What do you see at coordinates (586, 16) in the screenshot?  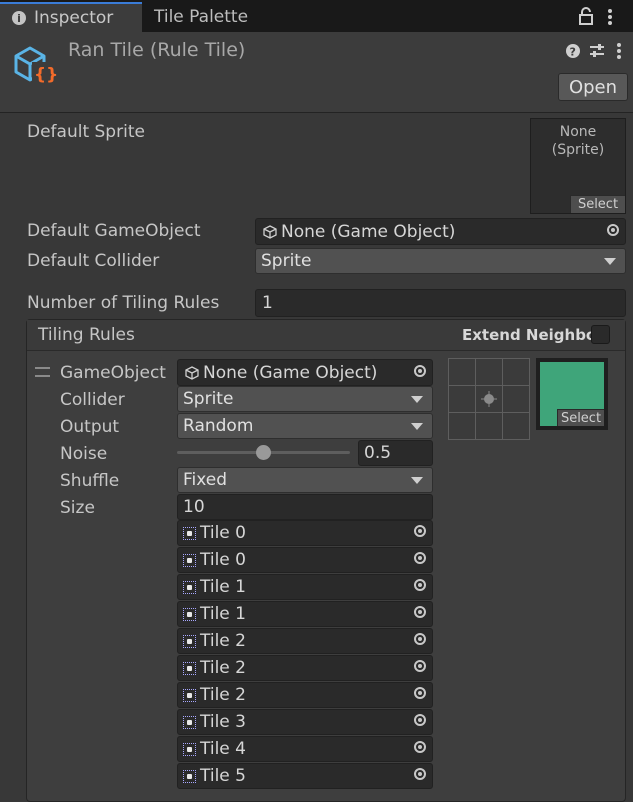 I see `lock-icon` at bounding box center [586, 16].